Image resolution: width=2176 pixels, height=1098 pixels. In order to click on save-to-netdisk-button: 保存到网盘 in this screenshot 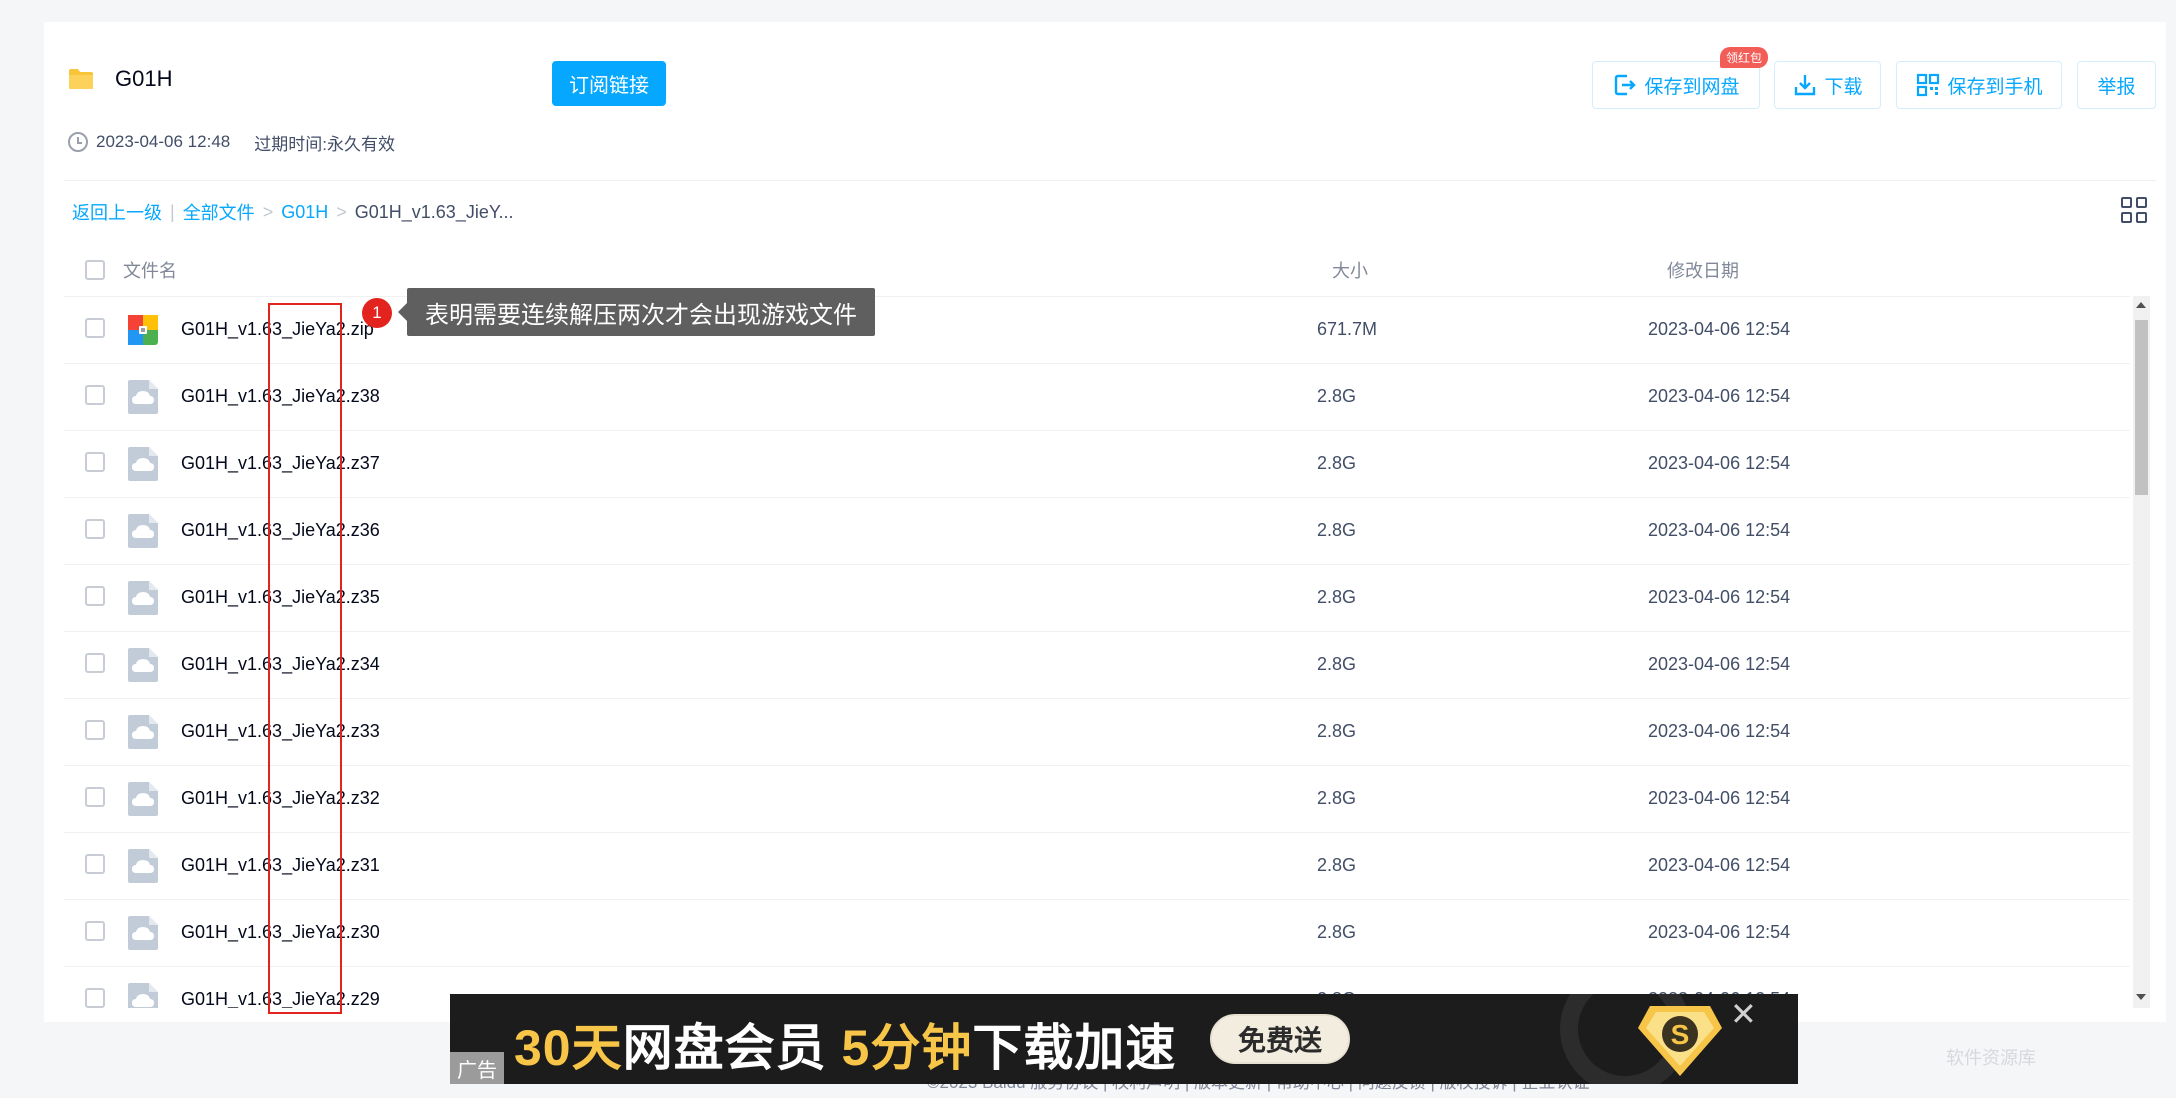, I will do `click(1676, 85)`.